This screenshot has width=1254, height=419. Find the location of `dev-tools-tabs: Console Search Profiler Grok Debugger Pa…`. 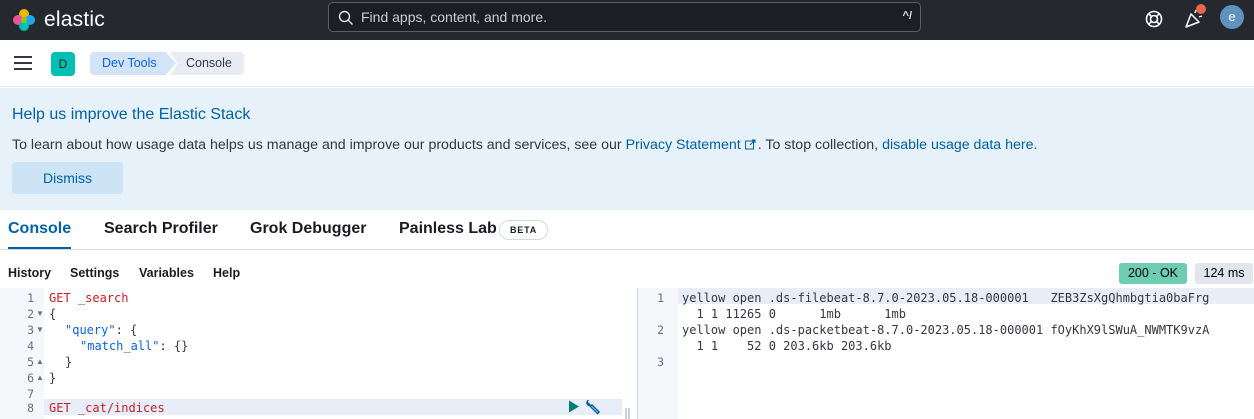

dev-tools-tabs: Console Search Profiler Grok Debugger Pa… is located at coordinates (627, 230).